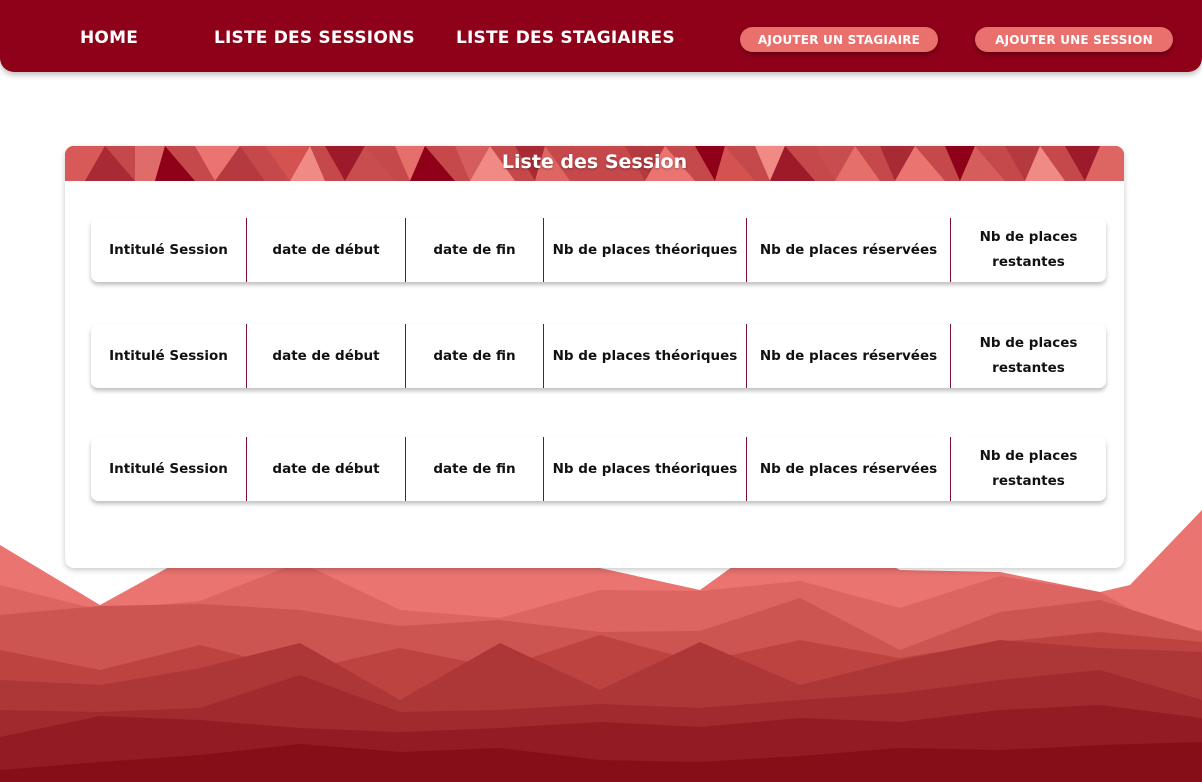 The width and height of the screenshot is (1202, 782). Describe the element at coordinates (565, 38) in the screenshot. I see `nav-link-trainees-list: LISTE DES STAGIAIRES` at that location.